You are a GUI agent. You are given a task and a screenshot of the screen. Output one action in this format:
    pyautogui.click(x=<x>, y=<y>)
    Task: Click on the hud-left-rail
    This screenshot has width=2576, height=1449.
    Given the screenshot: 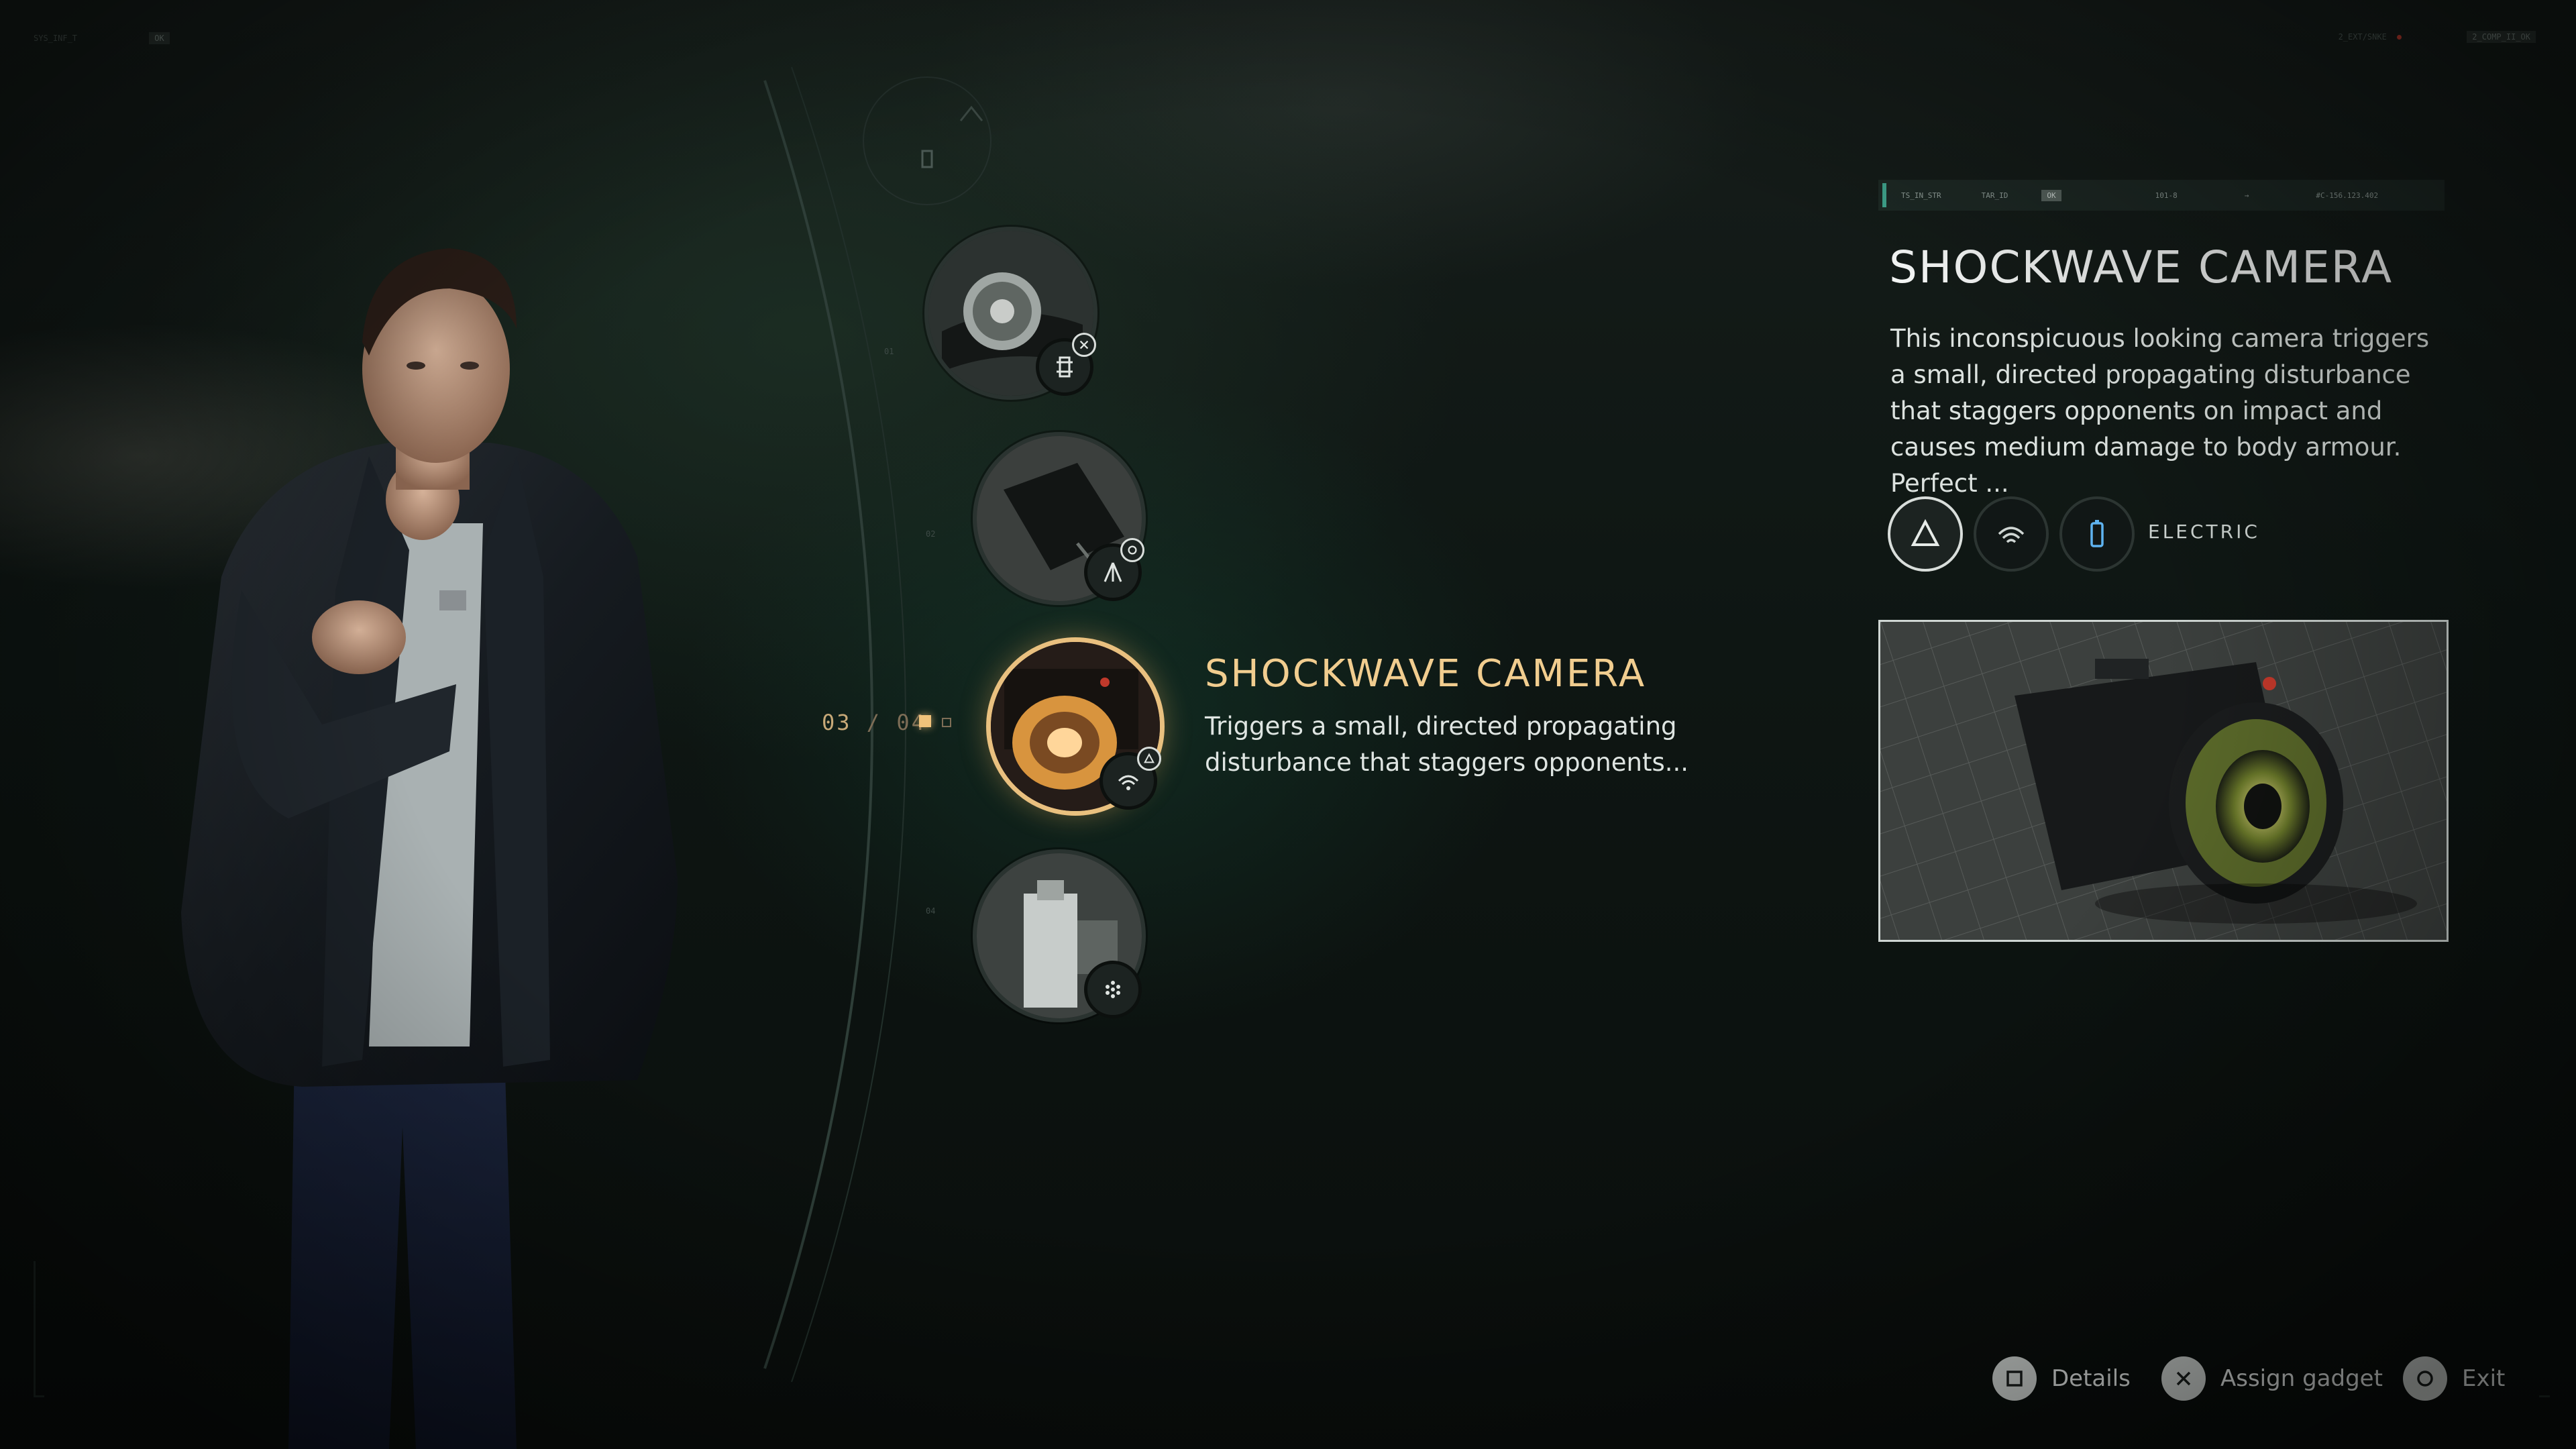 What is the action you would take?
    pyautogui.click(x=35, y=1328)
    